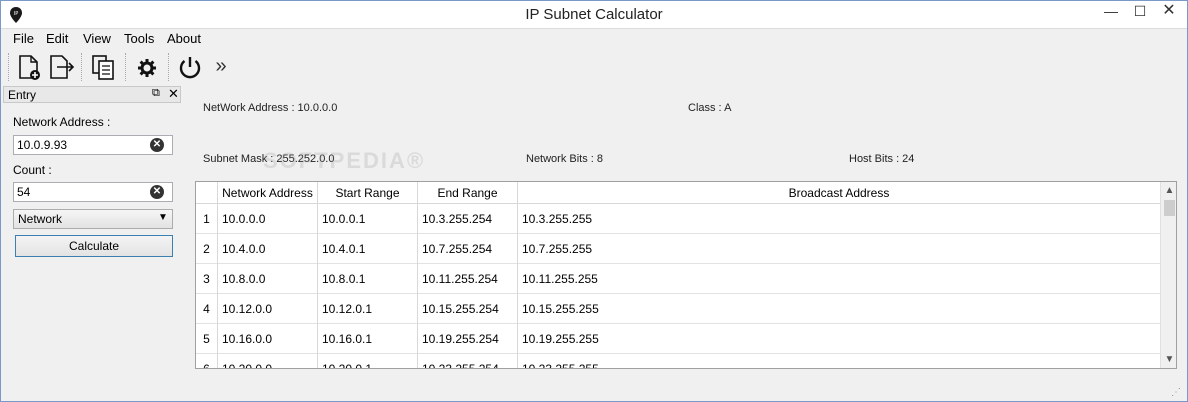 Image resolution: width=1188 pixels, height=402 pixels. Describe the element at coordinates (560, 279) in the screenshot. I see `cell-broadcast-address: 10.11.255.255` at that location.